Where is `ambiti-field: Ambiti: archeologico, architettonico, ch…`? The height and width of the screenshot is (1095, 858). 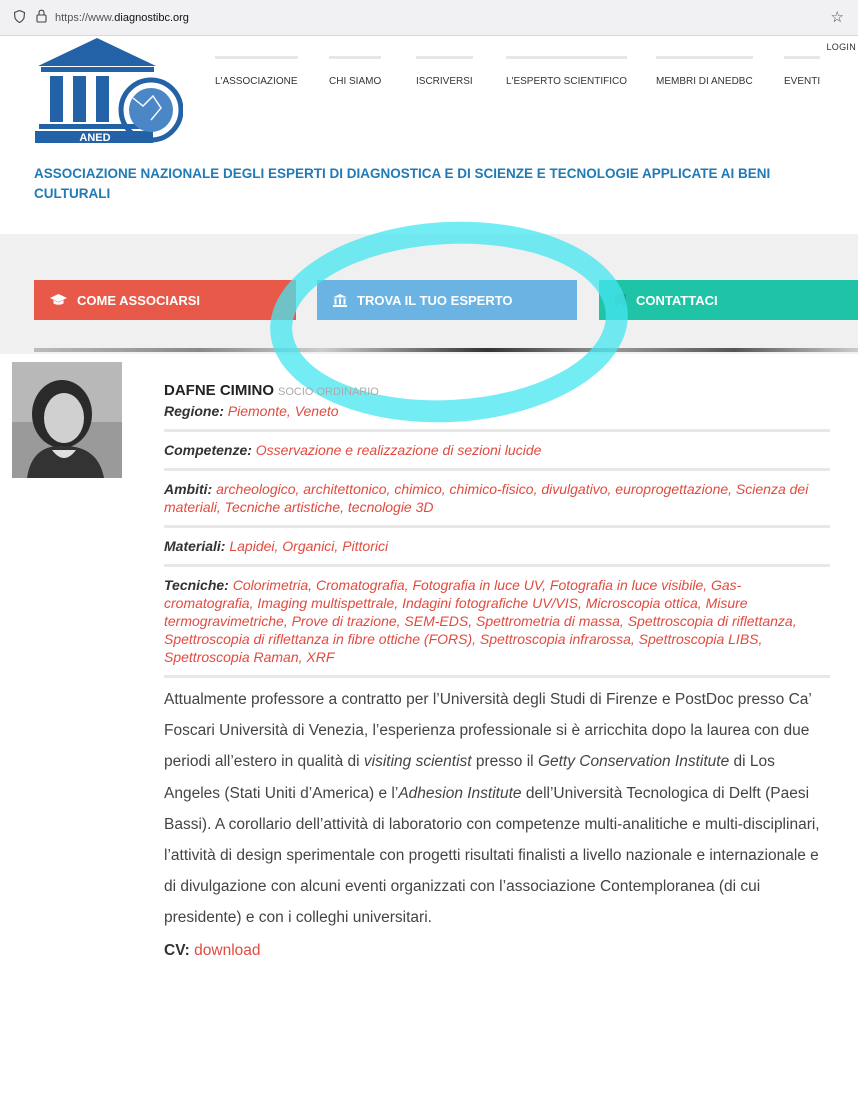
ambiti-field: Ambiti: archeologico, architettonico, ch… is located at coordinates (497, 498).